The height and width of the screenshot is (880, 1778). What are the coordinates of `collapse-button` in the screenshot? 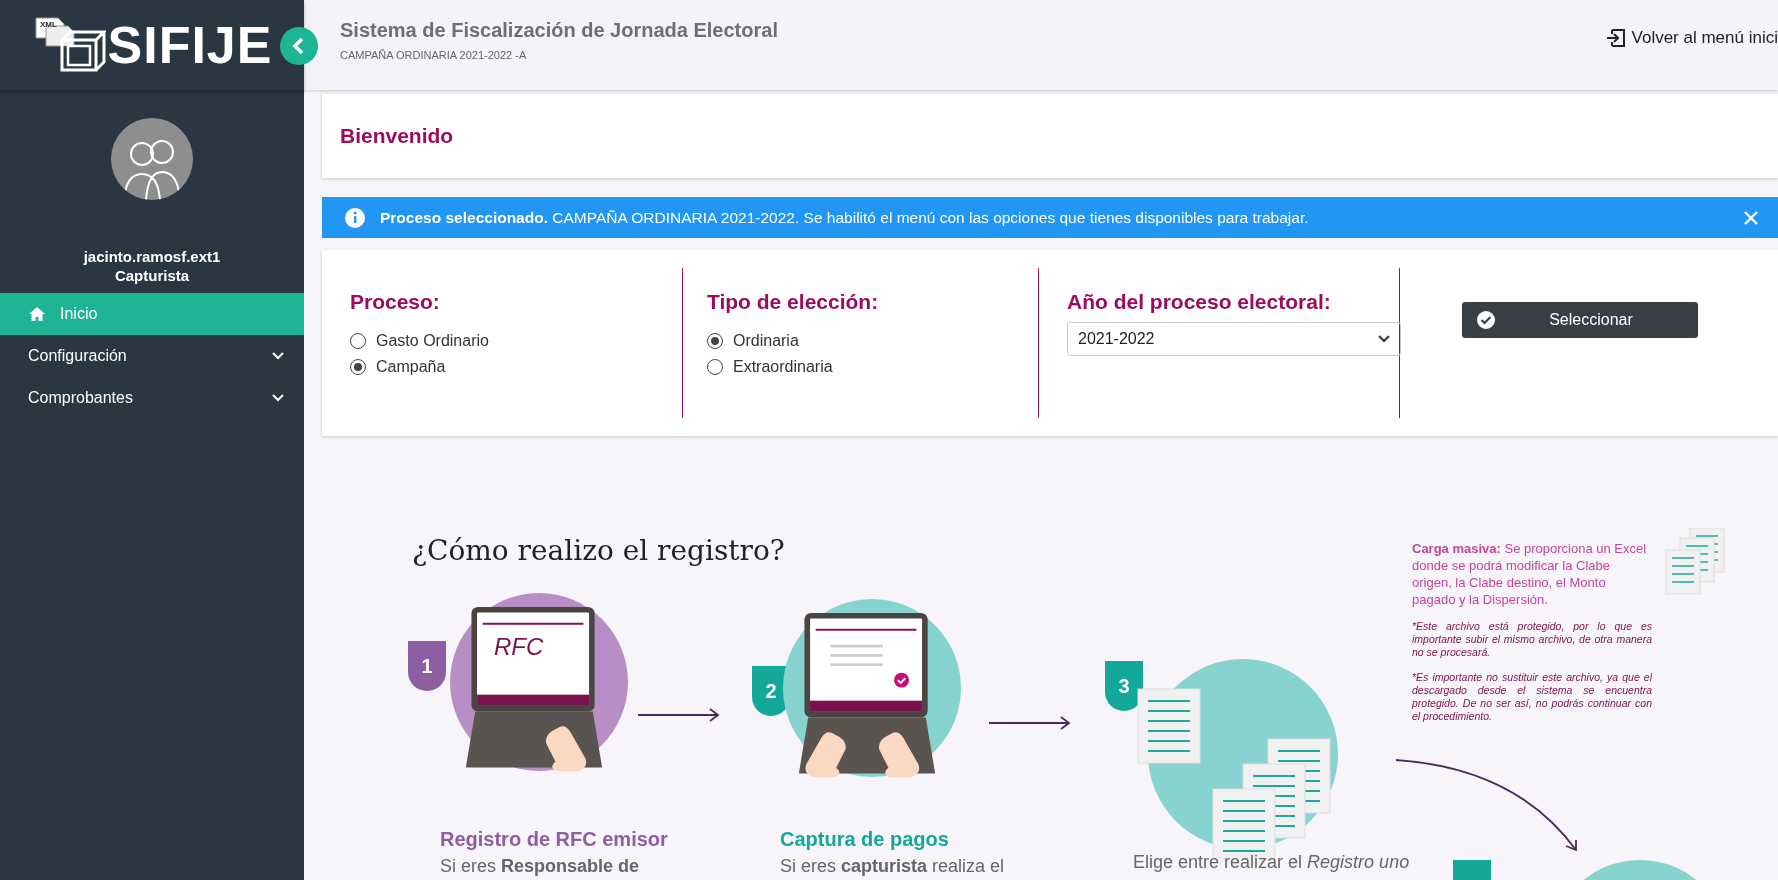 It's located at (299, 46).